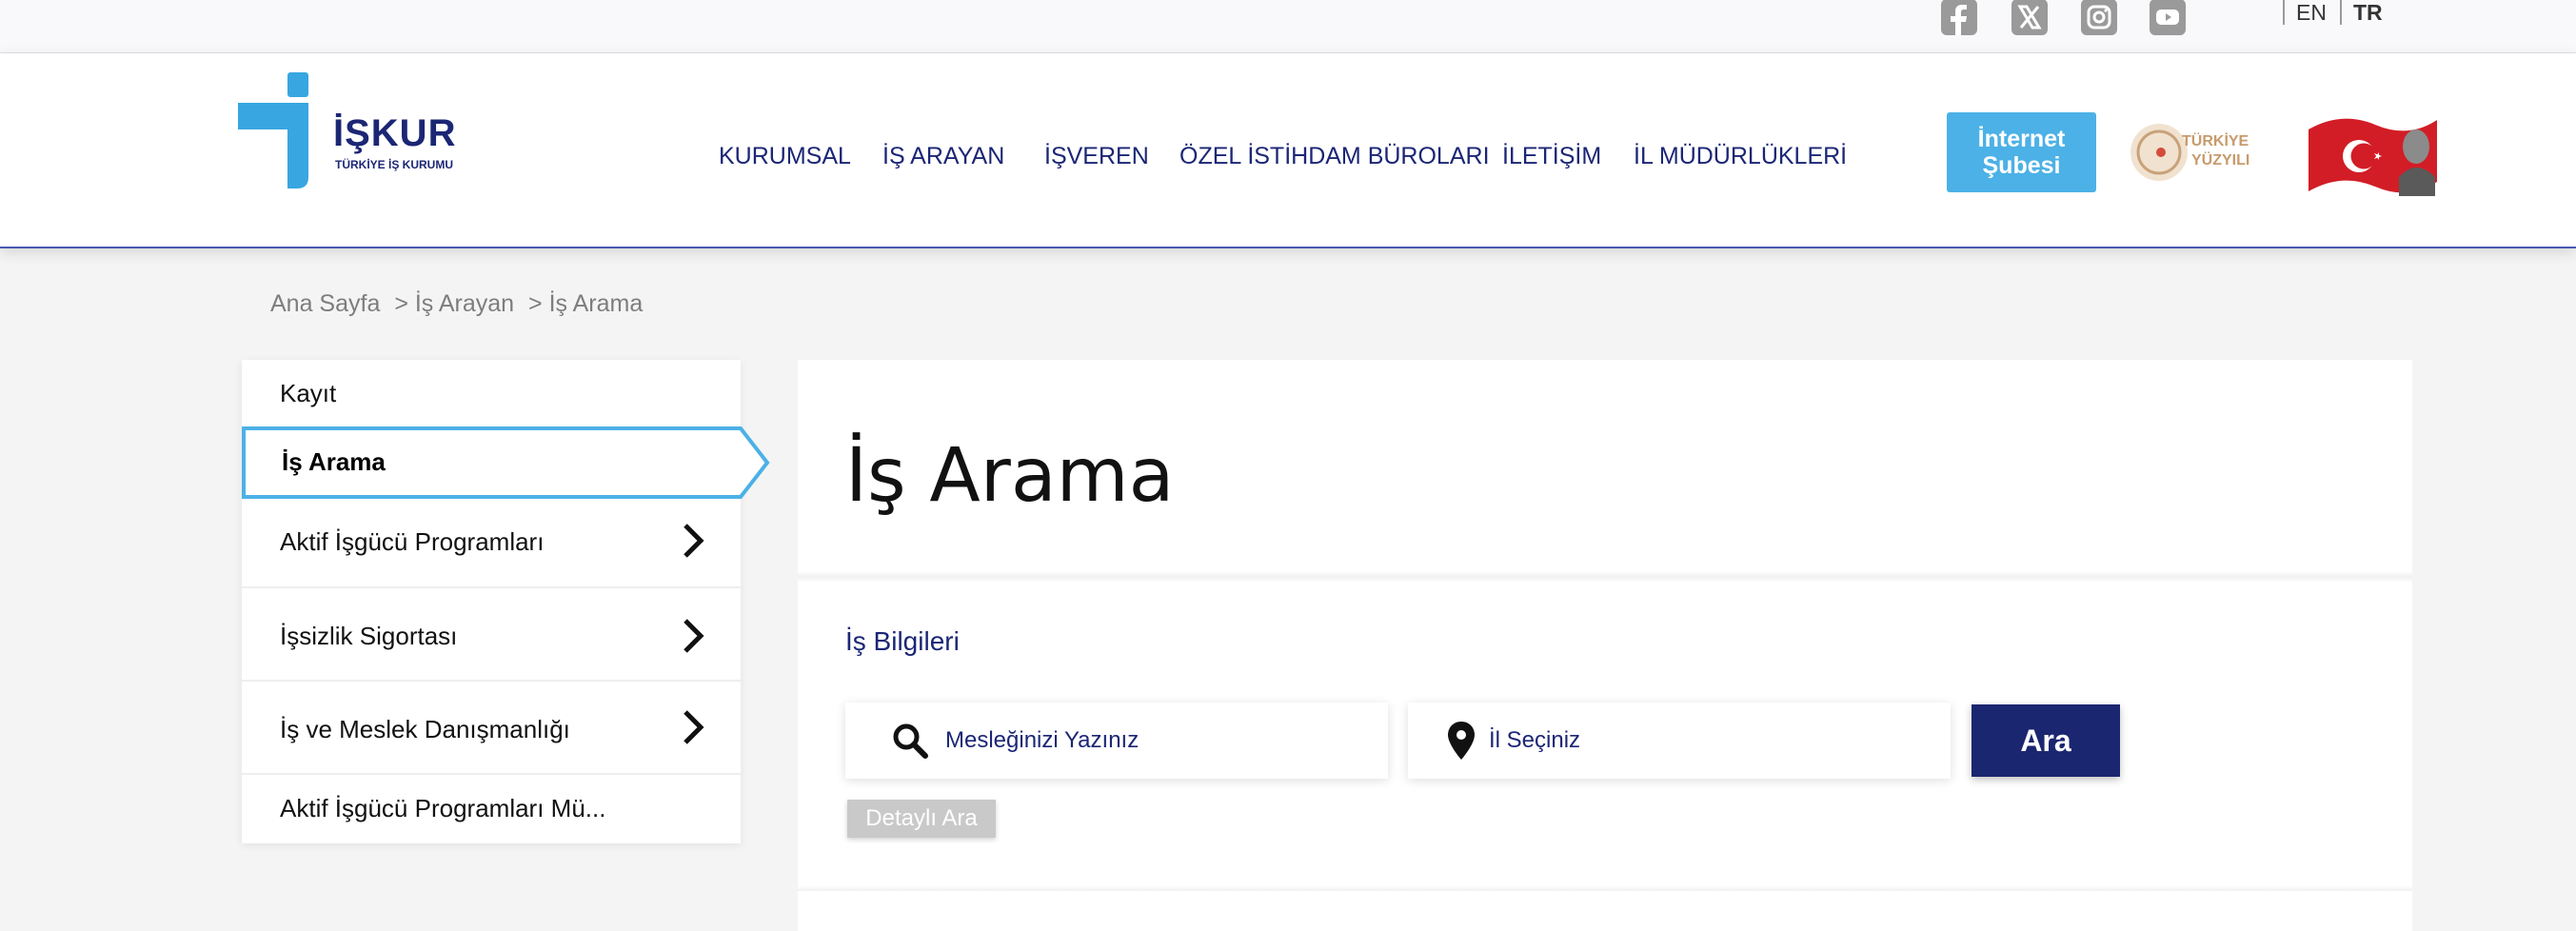 Image resolution: width=2576 pixels, height=931 pixels. What do you see at coordinates (1605, 577) in the screenshot?
I see `panel-divider` at bounding box center [1605, 577].